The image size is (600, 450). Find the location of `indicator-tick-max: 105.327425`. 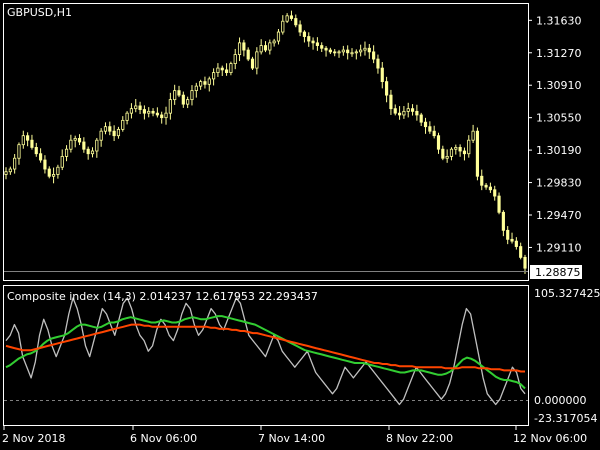

indicator-tick-max: 105.327425 is located at coordinates (567, 293).